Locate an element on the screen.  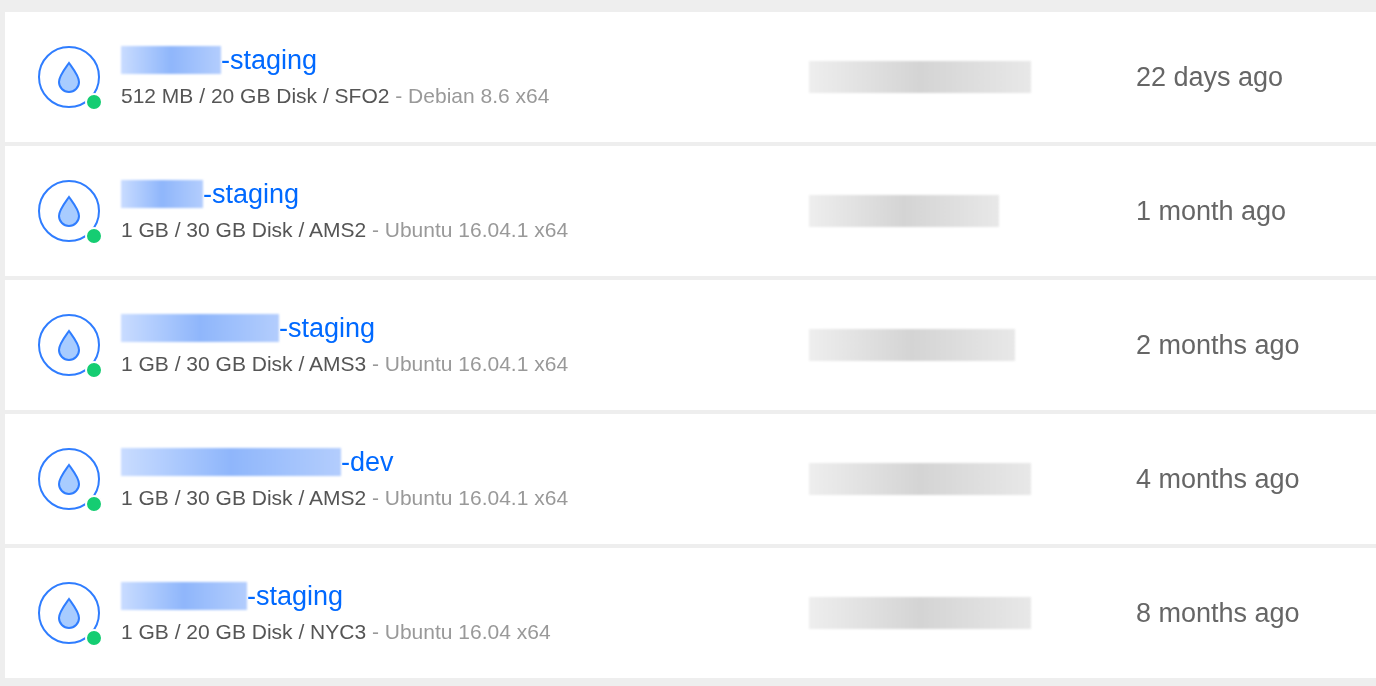
created-time: 22 days ago is located at coordinates (1210, 77).